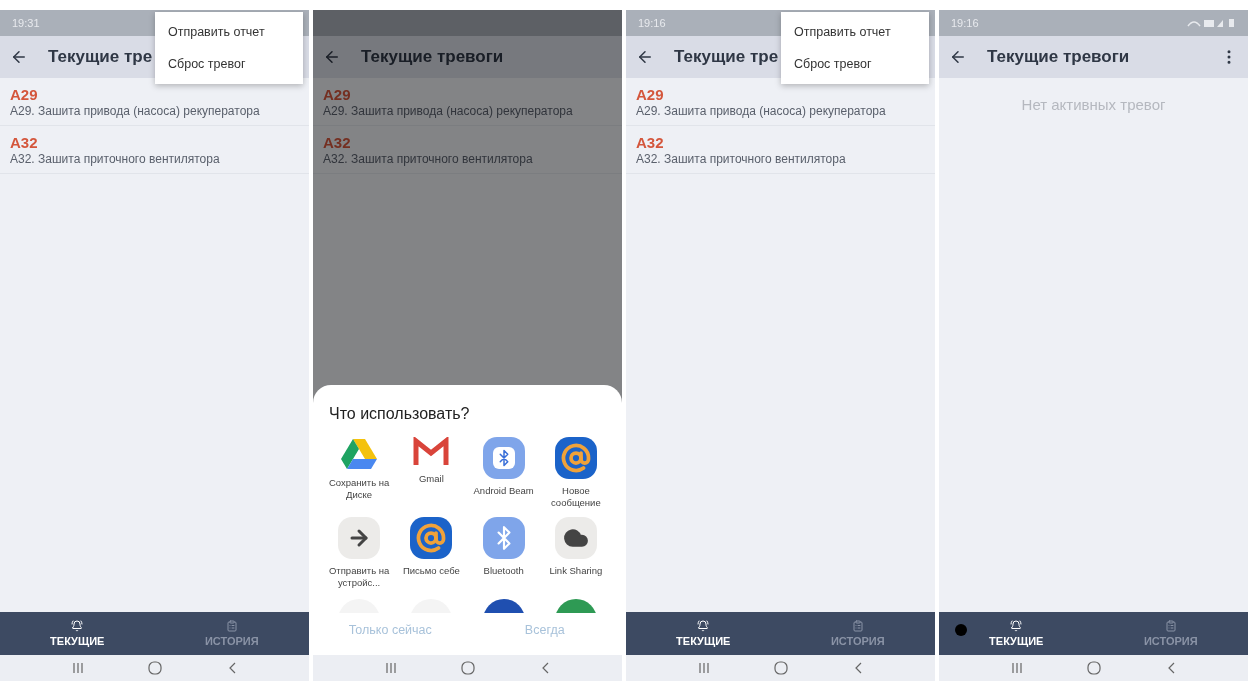  Describe the element at coordinates (431, 452) in the screenshot. I see `envelope-m-icon` at that location.